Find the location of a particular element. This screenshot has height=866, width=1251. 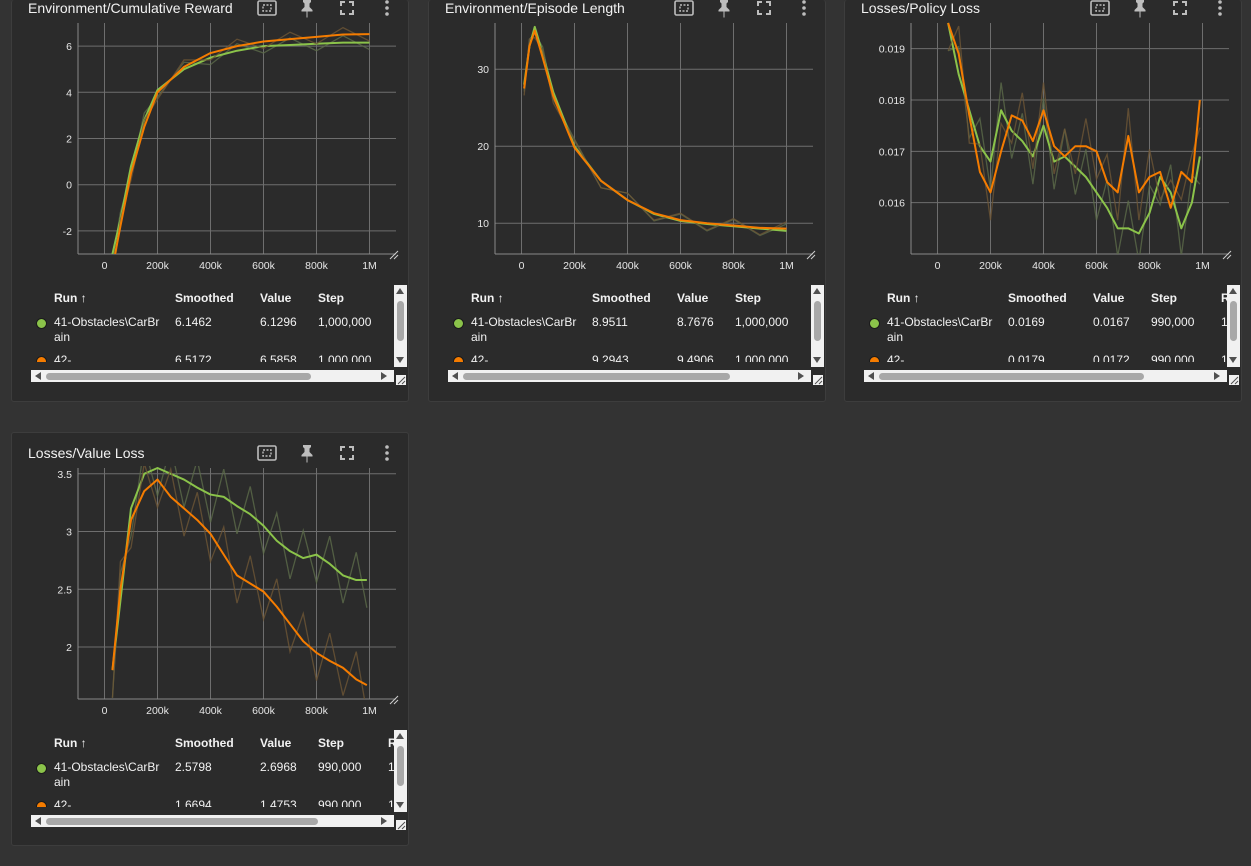

orange-run-swatch is located at coordinates (458, 359).